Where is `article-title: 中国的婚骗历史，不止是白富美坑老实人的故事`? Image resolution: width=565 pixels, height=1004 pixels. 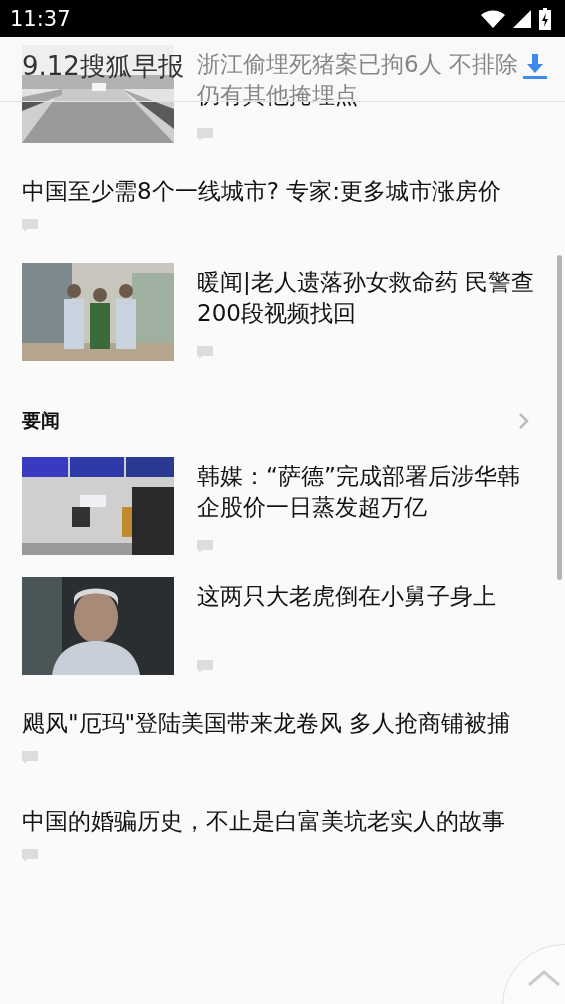
article-title: 中国的婚骗历史，不止是白富美坑老实人的故事 is located at coordinates (282, 821).